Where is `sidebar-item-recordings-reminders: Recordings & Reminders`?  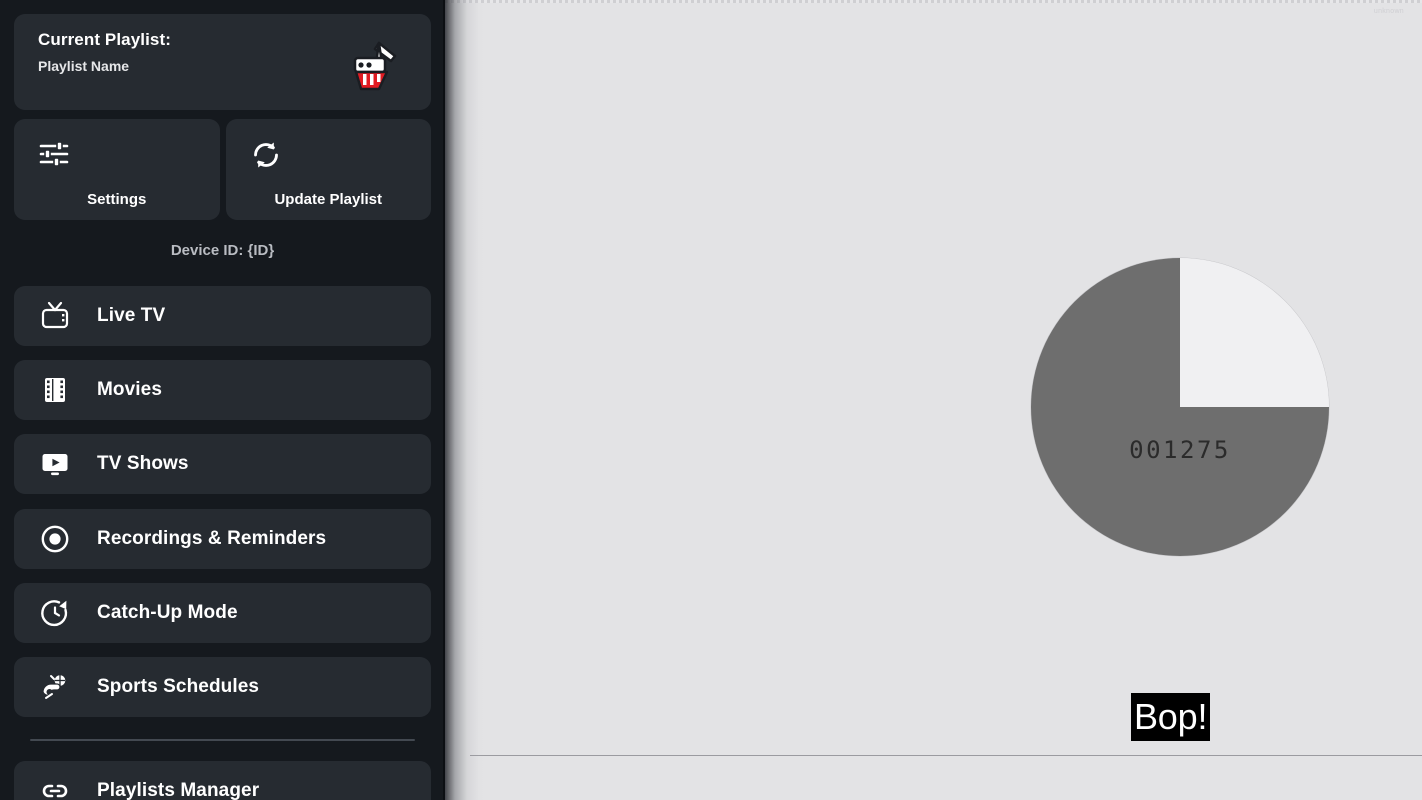 sidebar-item-recordings-reminders: Recordings & Reminders is located at coordinates (222, 539).